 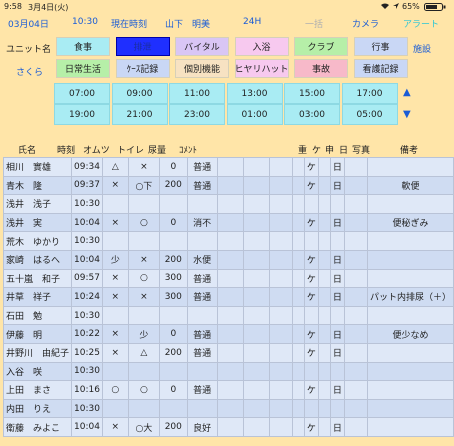 I want to click on table-row: 浅井 浅子 10:30, so click(x=228, y=204).